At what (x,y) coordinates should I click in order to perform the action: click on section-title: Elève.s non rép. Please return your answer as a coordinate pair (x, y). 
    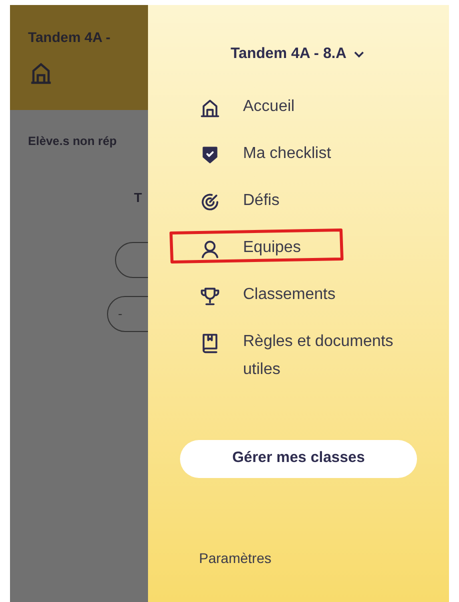
    Looking at the image, I should click on (73, 141).